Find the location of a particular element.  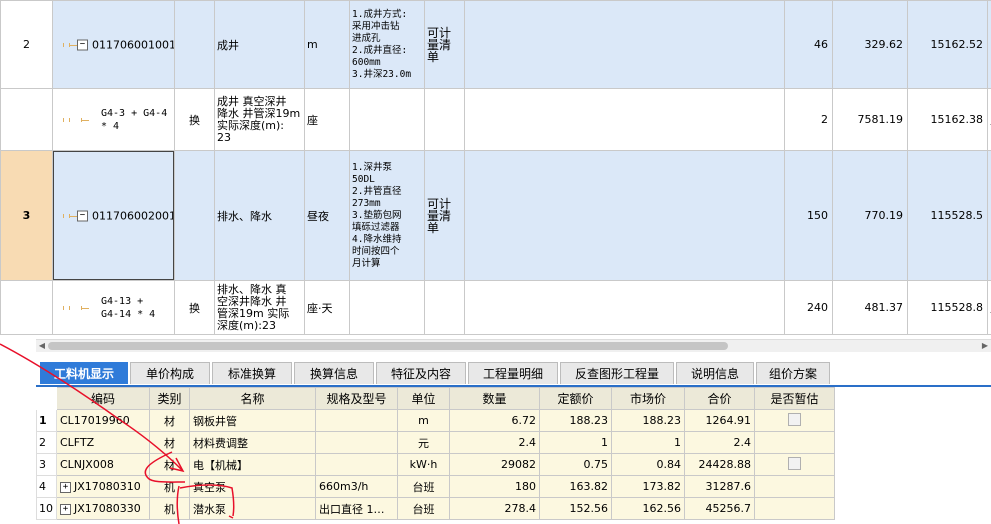

material-qty-cell: 6.72 is located at coordinates (494, 420).